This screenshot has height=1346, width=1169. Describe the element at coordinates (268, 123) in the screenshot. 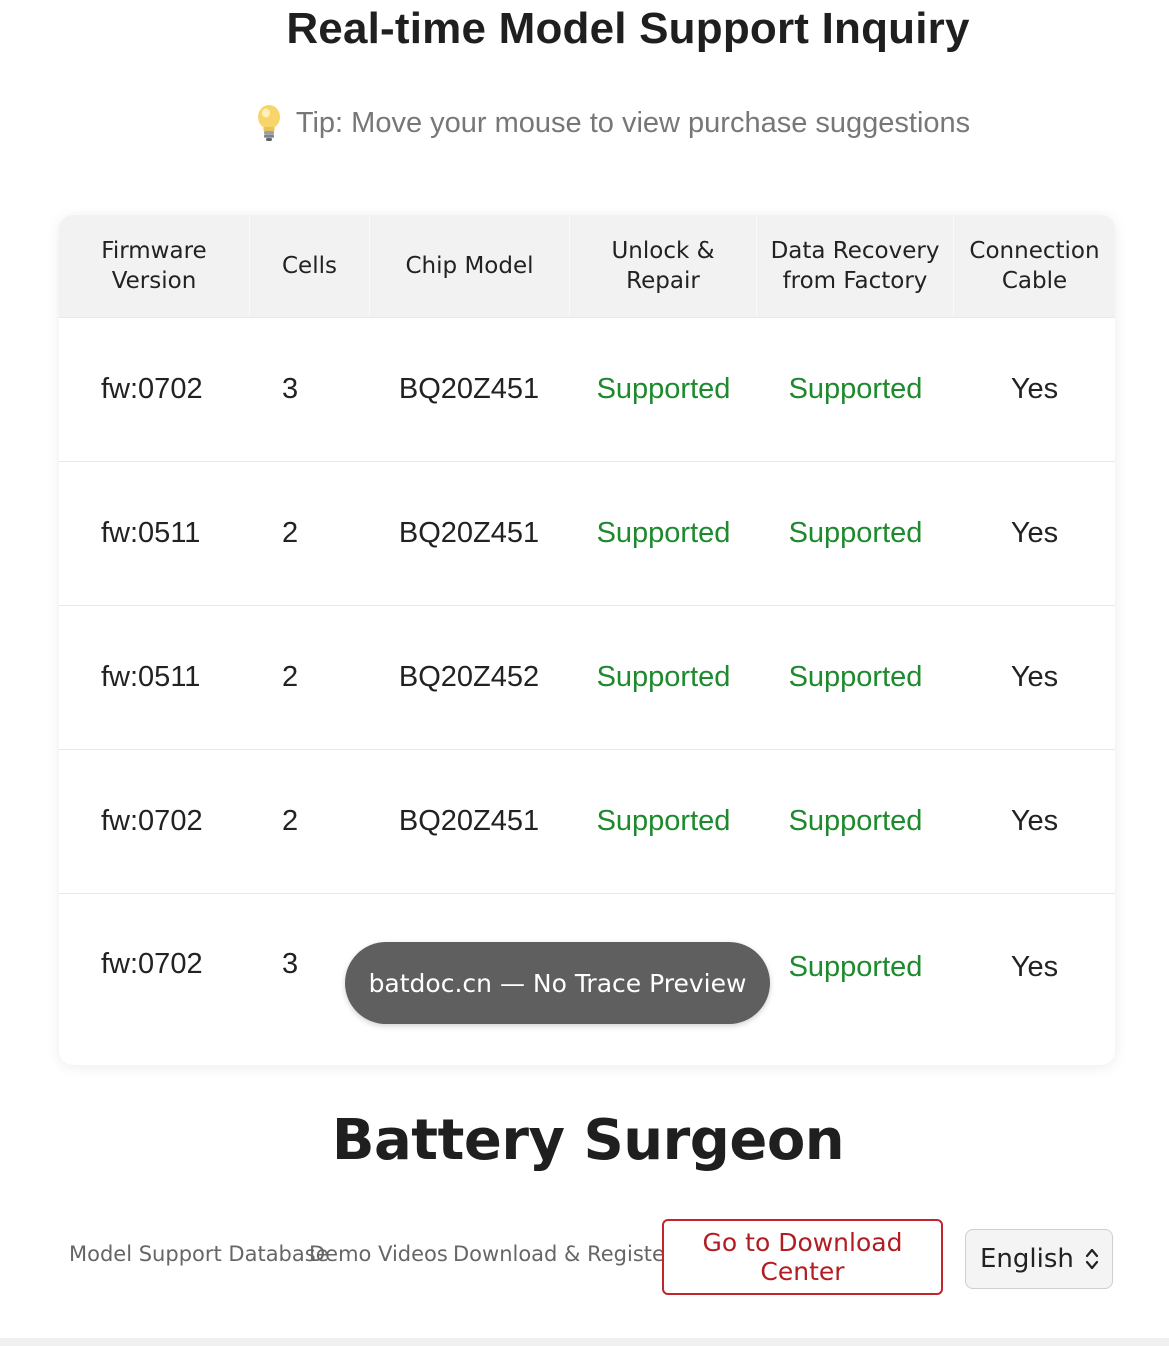

I see `lightbulb-icon` at that location.